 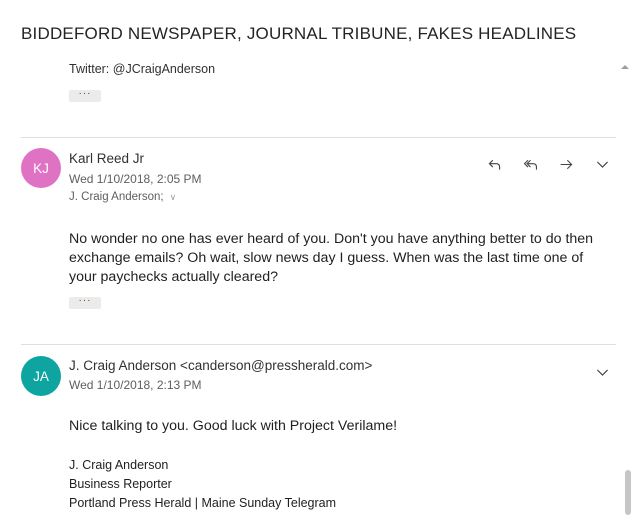 What do you see at coordinates (135, 179) in the screenshot?
I see `message-date: Wed 1/10/2018, 2:05 PM` at bounding box center [135, 179].